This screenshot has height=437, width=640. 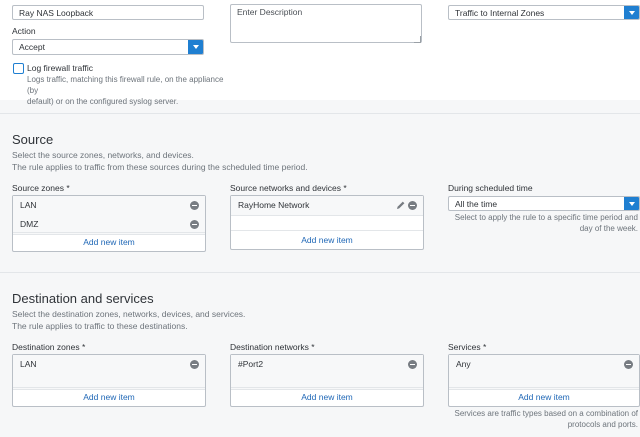 What do you see at coordinates (463, 364) in the screenshot?
I see `list-item-label: Any` at bounding box center [463, 364].